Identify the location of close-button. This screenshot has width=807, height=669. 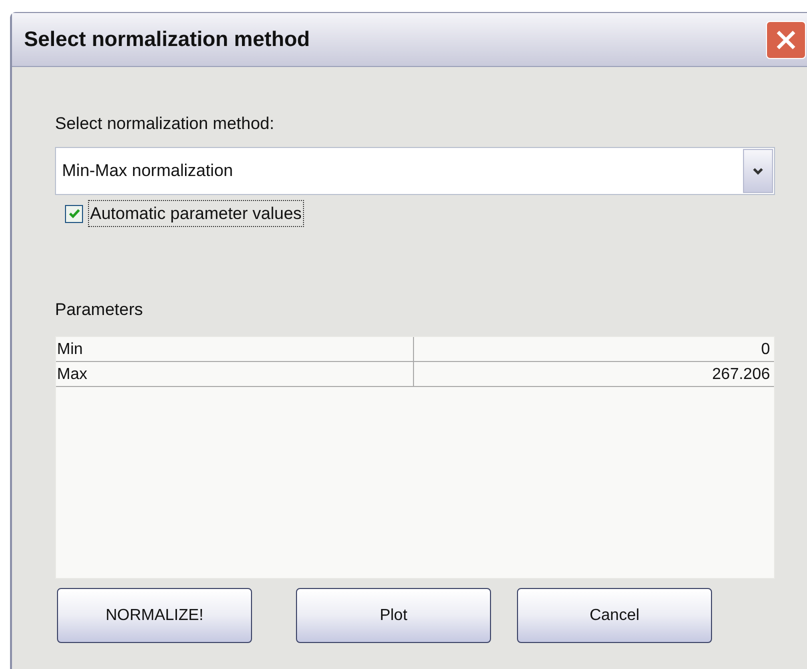
(786, 39).